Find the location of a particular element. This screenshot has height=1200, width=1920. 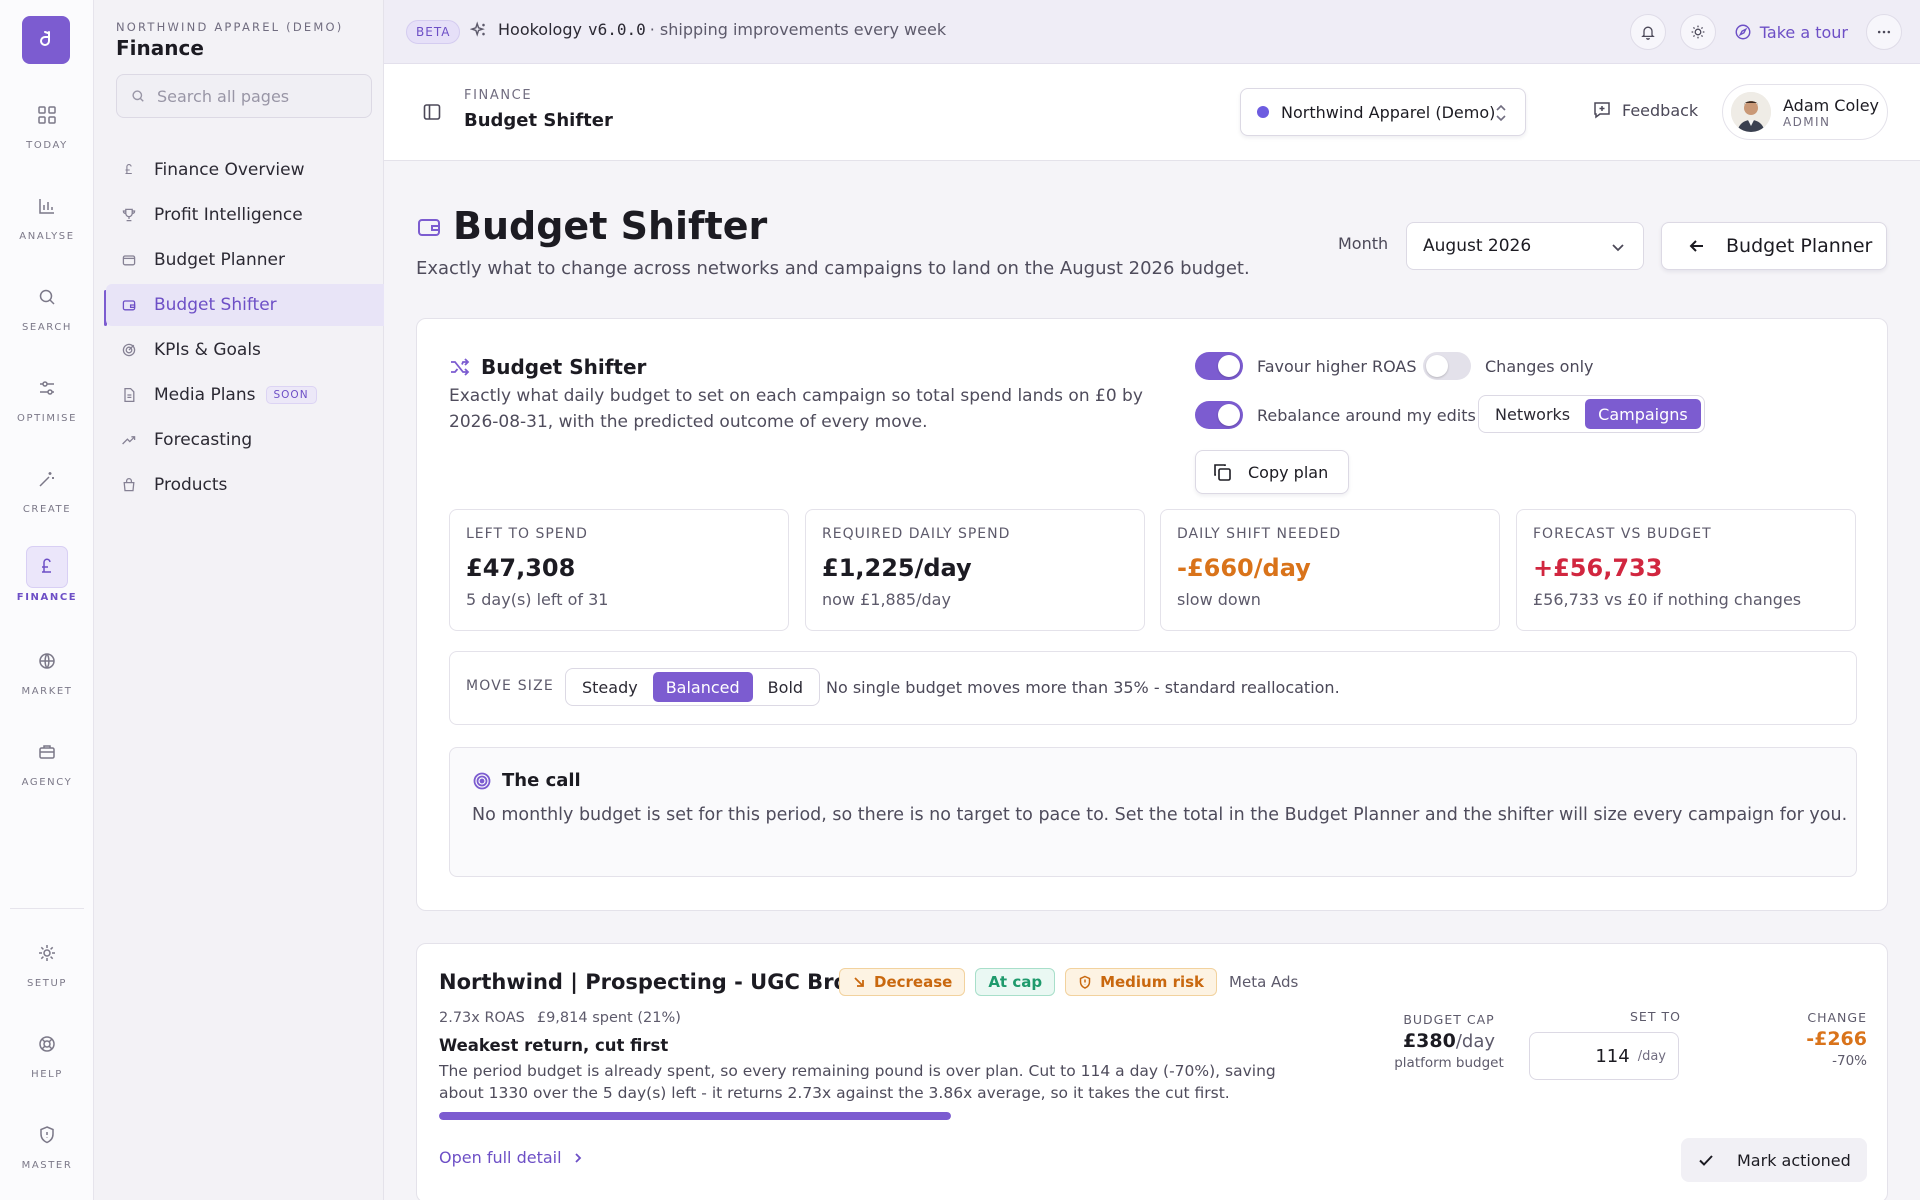

sidebar-item-products: Products is located at coordinates (245, 485).